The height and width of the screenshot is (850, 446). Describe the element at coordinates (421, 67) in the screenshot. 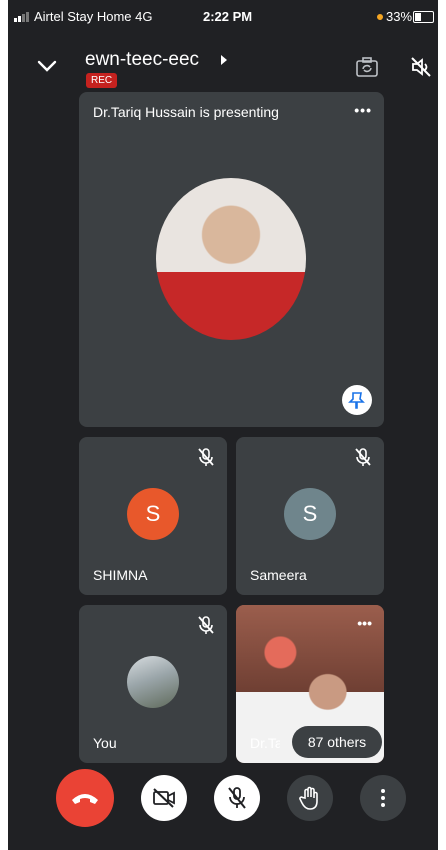

I see `speaker-off-icon` at that location.